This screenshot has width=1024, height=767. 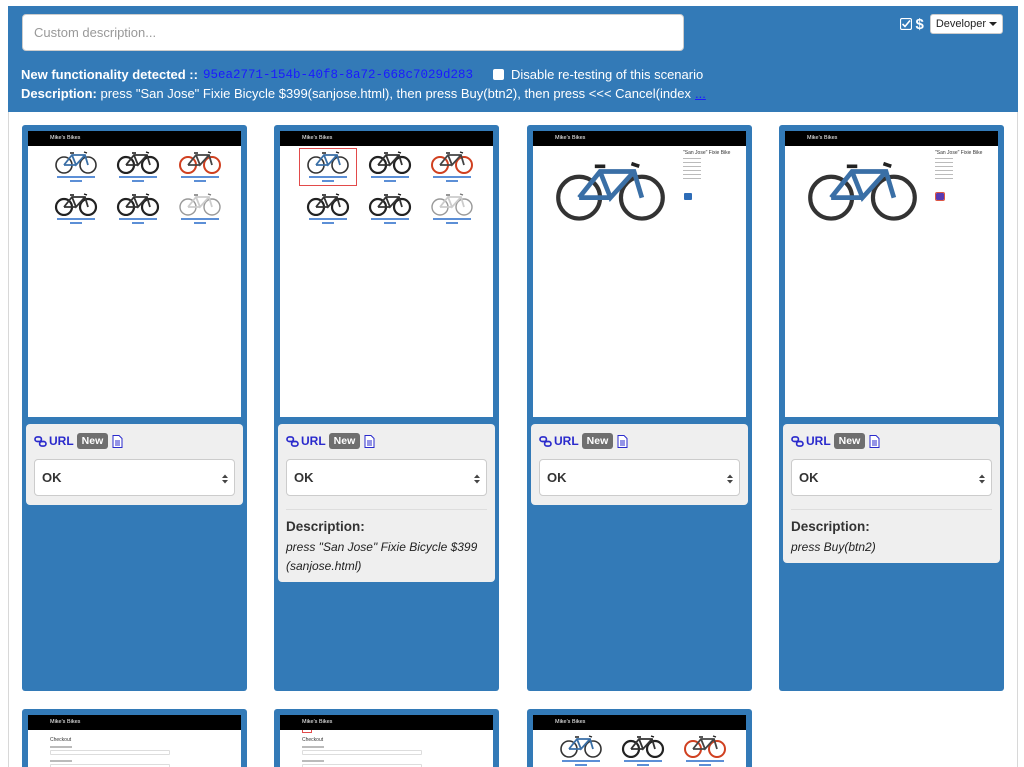 What do you see at coordinates (993, 24) in the screenshot?
I see `caret-down-icon` at bounding box center [993, 24].